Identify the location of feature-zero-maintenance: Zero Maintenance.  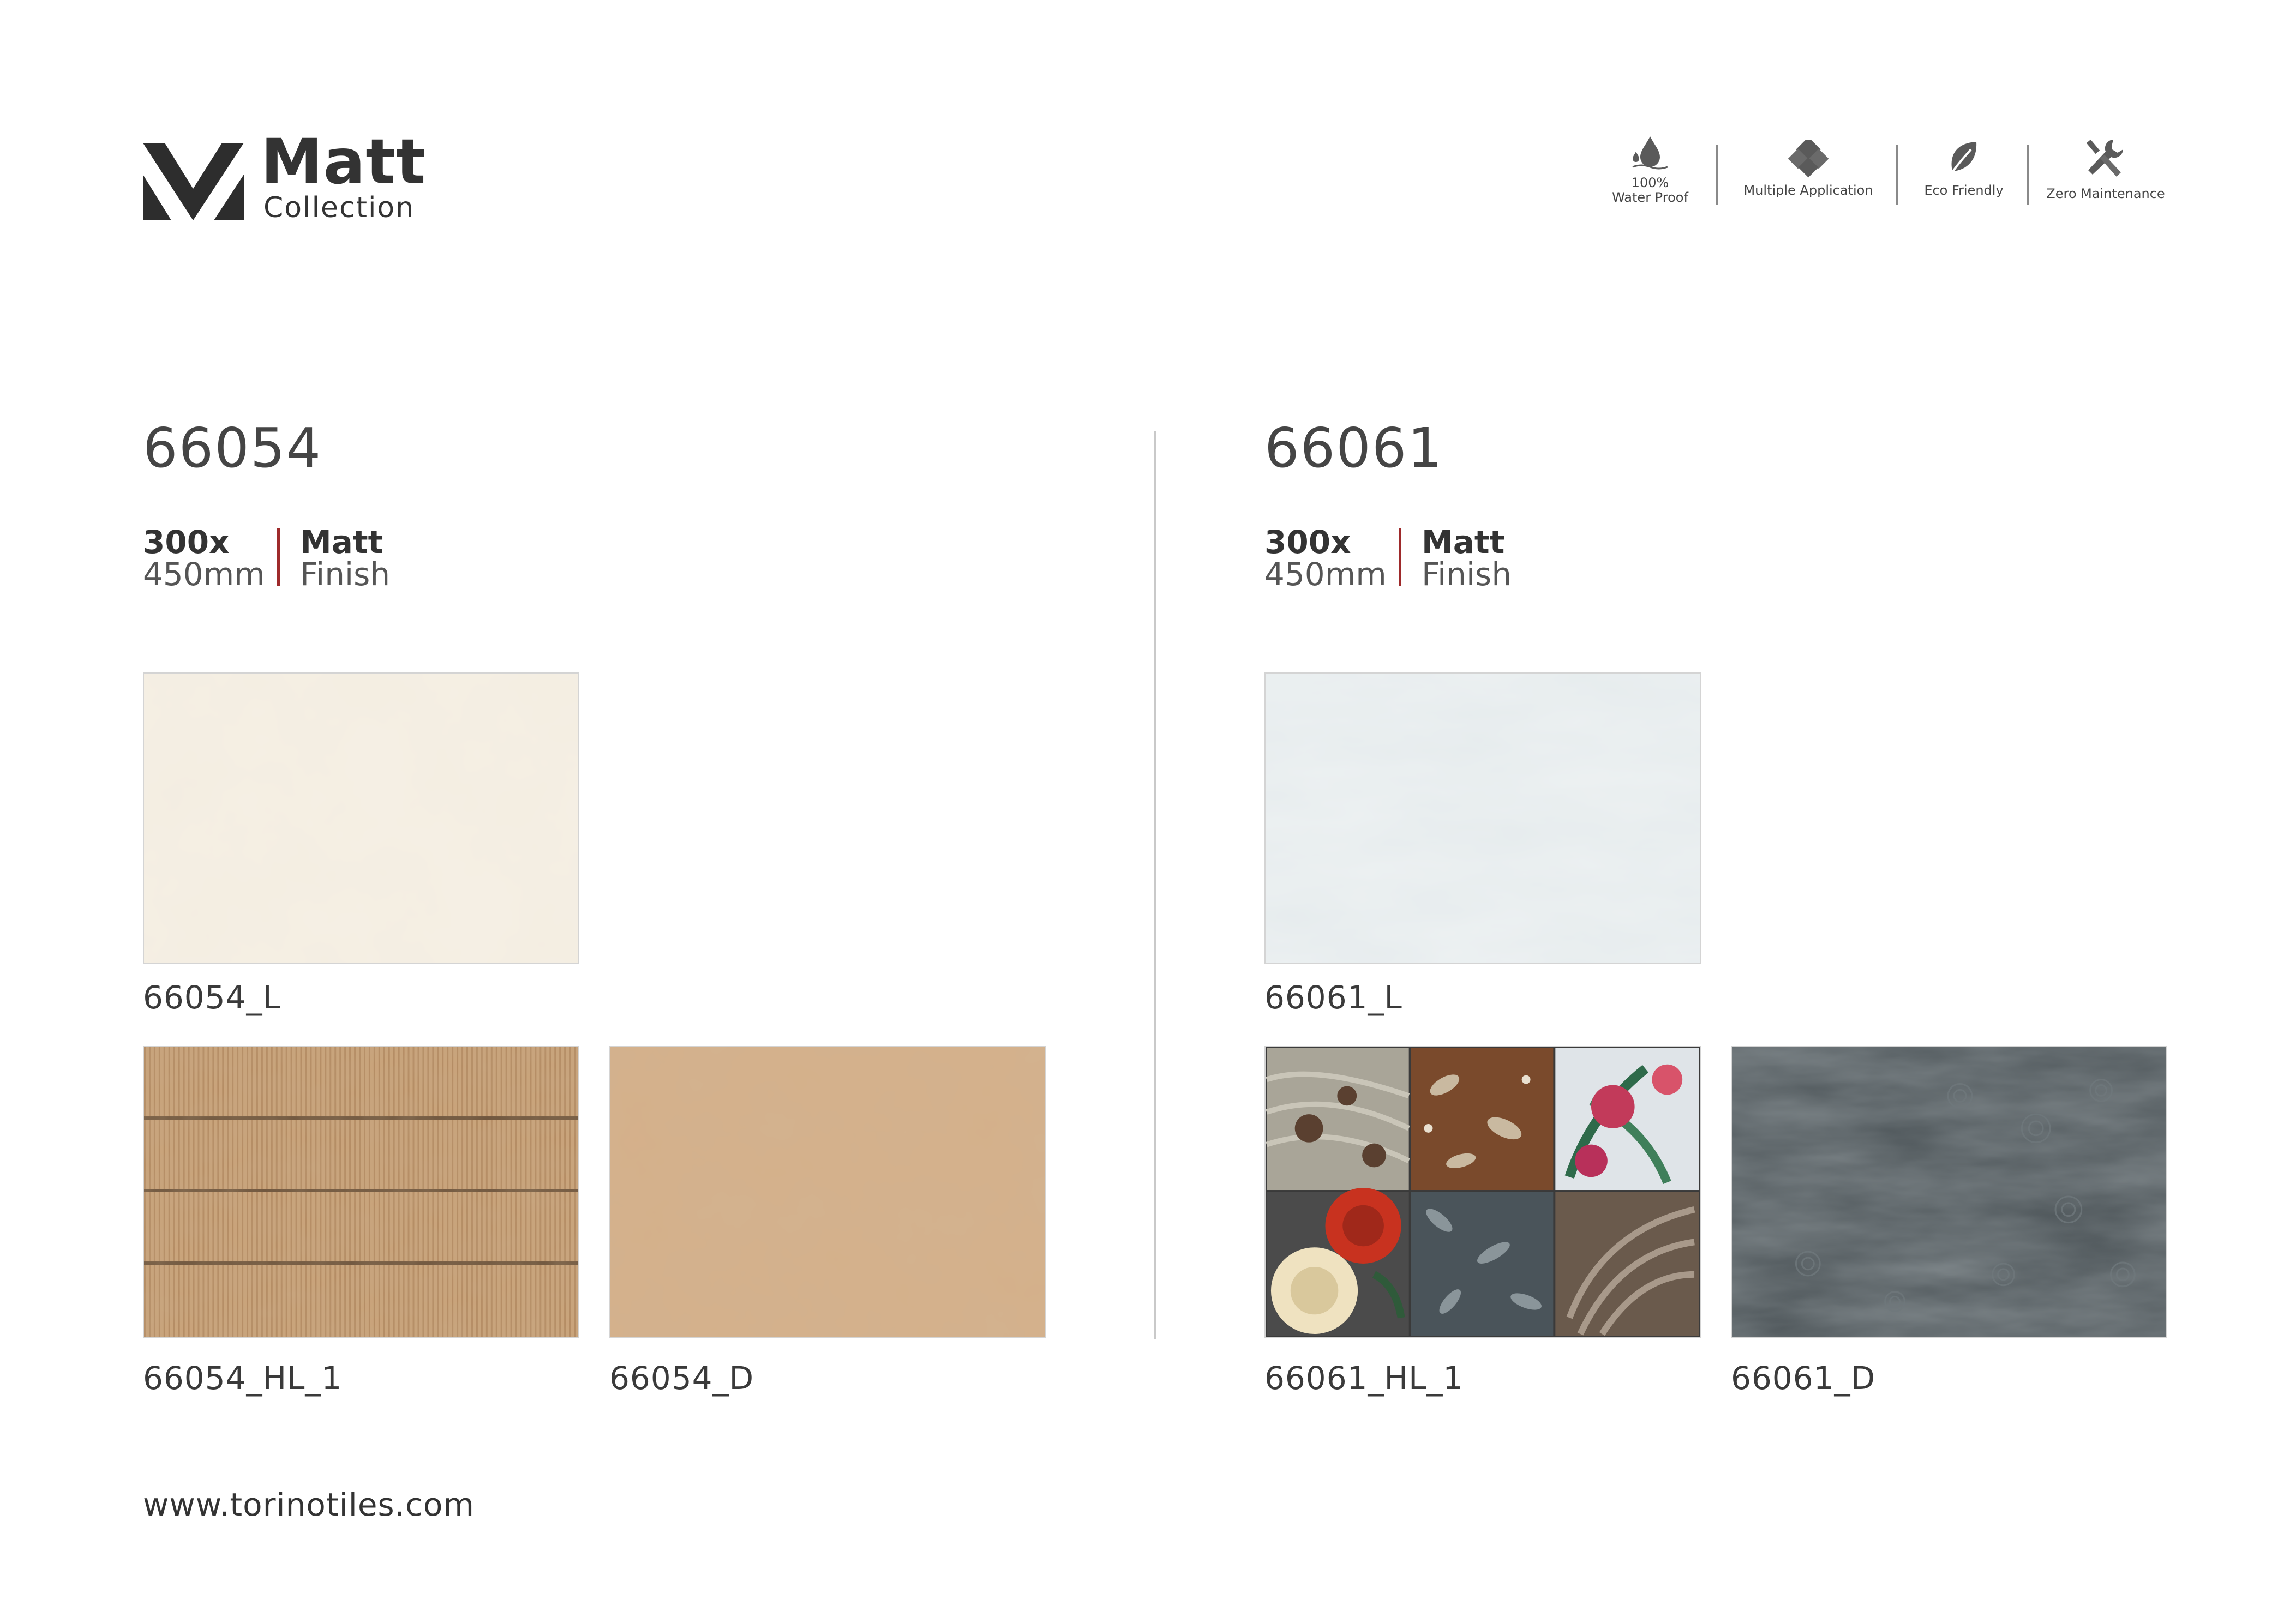
(2105, 168).